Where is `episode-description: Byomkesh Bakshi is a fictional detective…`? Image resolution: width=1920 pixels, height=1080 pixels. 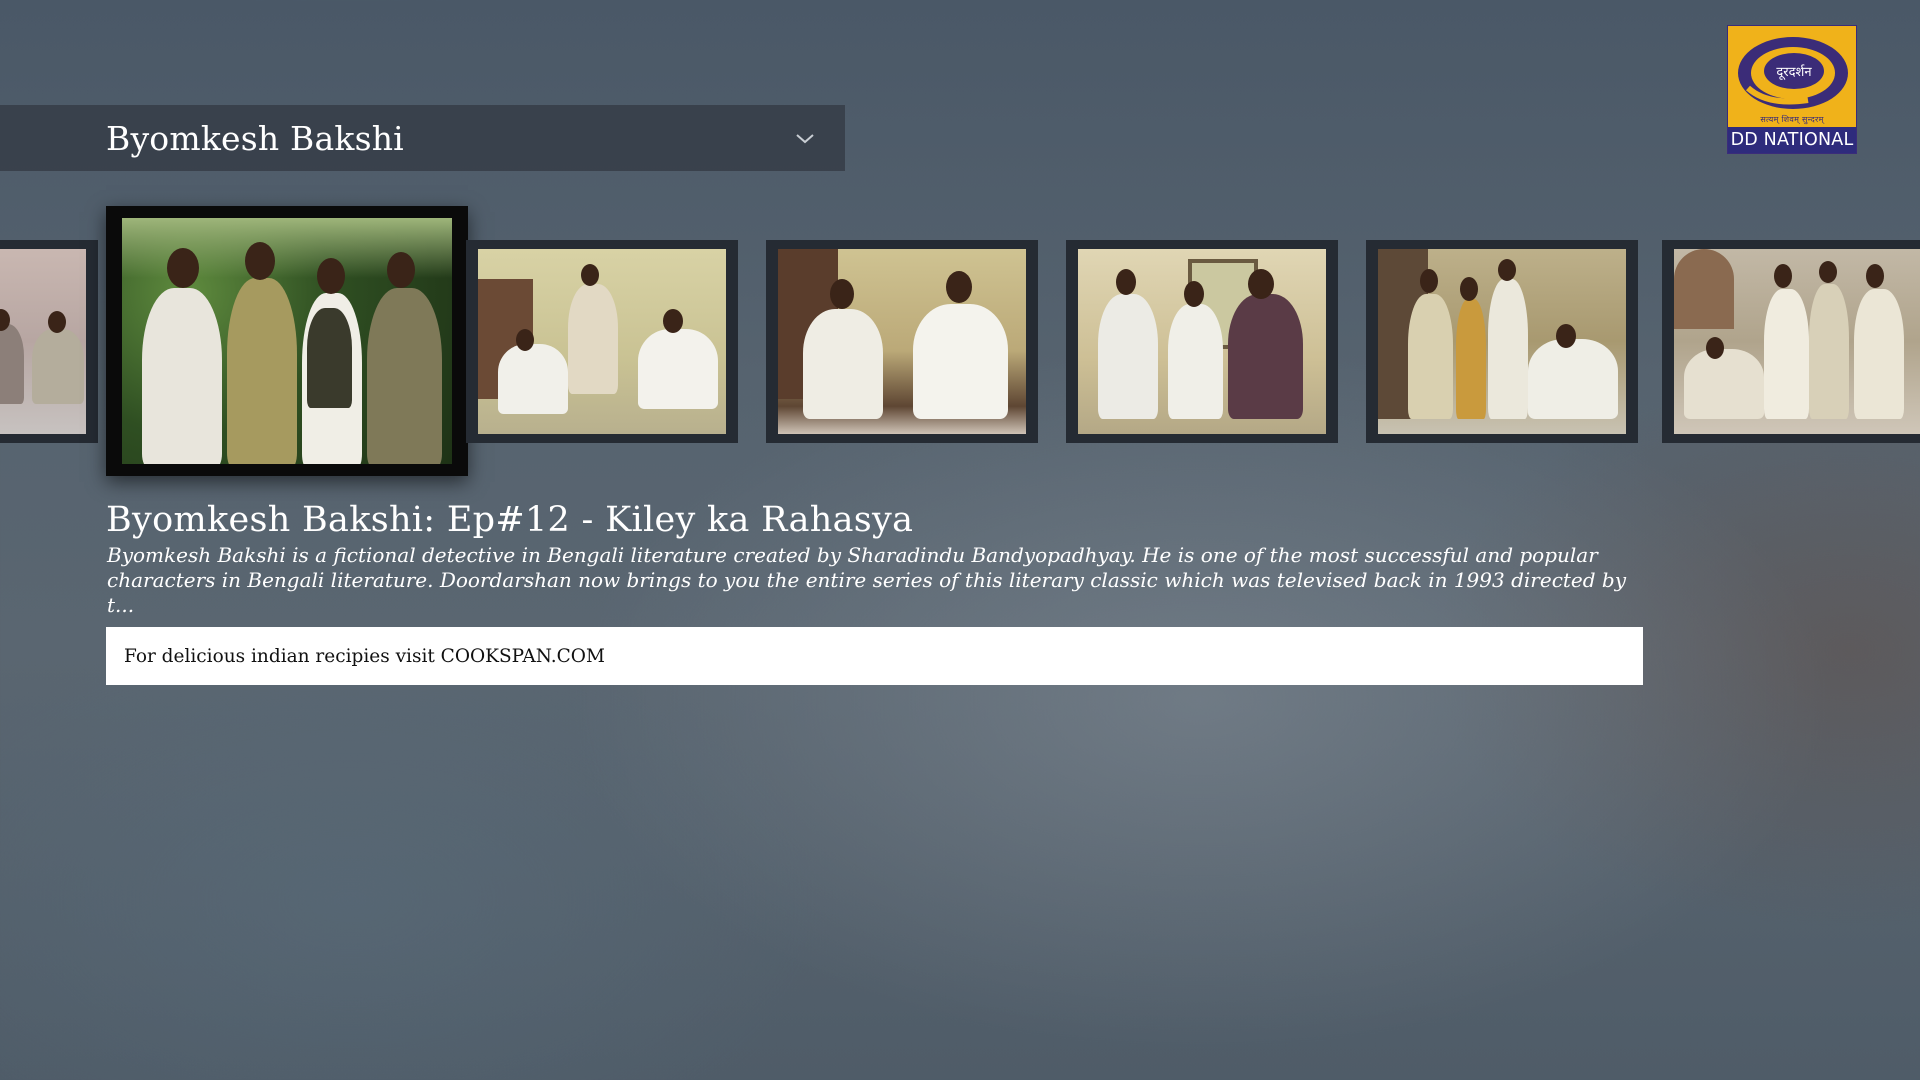 episode-description: Byomkesh Bakshi is a fictional detective… is located at coordinates (879, 580).